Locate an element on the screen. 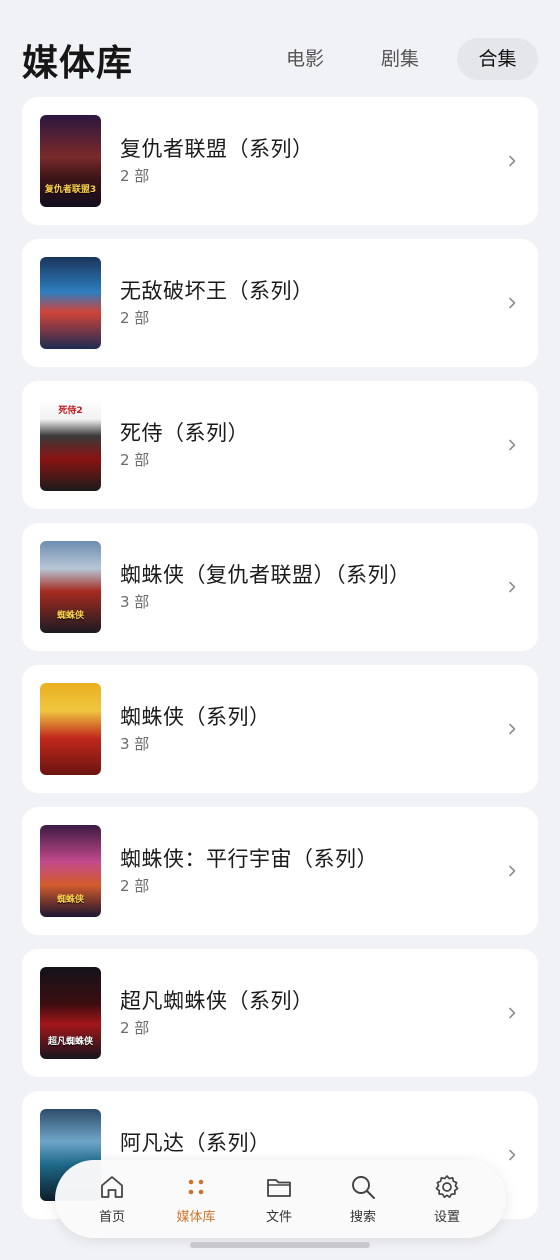  home-icon is located at coordinates (112, 1187).